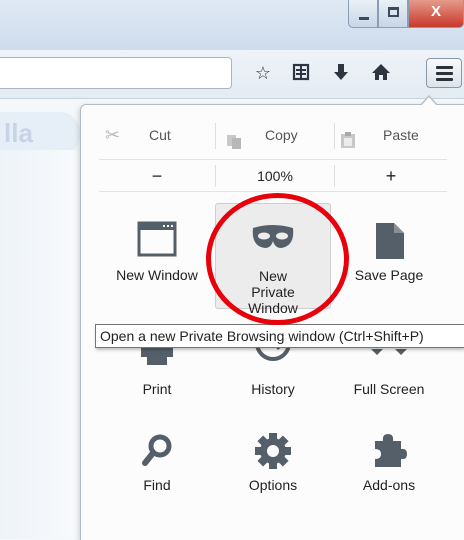 The width and height of the screenshot is (464, 540). Describe the element at coordinates (348, 143) in the screenshot. I see `paste-icon` at that location.